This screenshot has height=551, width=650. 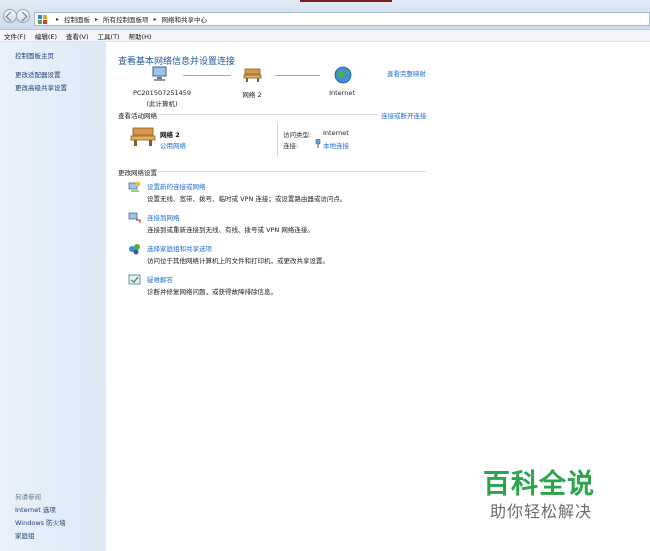 What do you see at coordinates (541, 511) in the screenshot?
I see `watermark-subtitle: 助你轻松解决` at bounding box center [541, 511].